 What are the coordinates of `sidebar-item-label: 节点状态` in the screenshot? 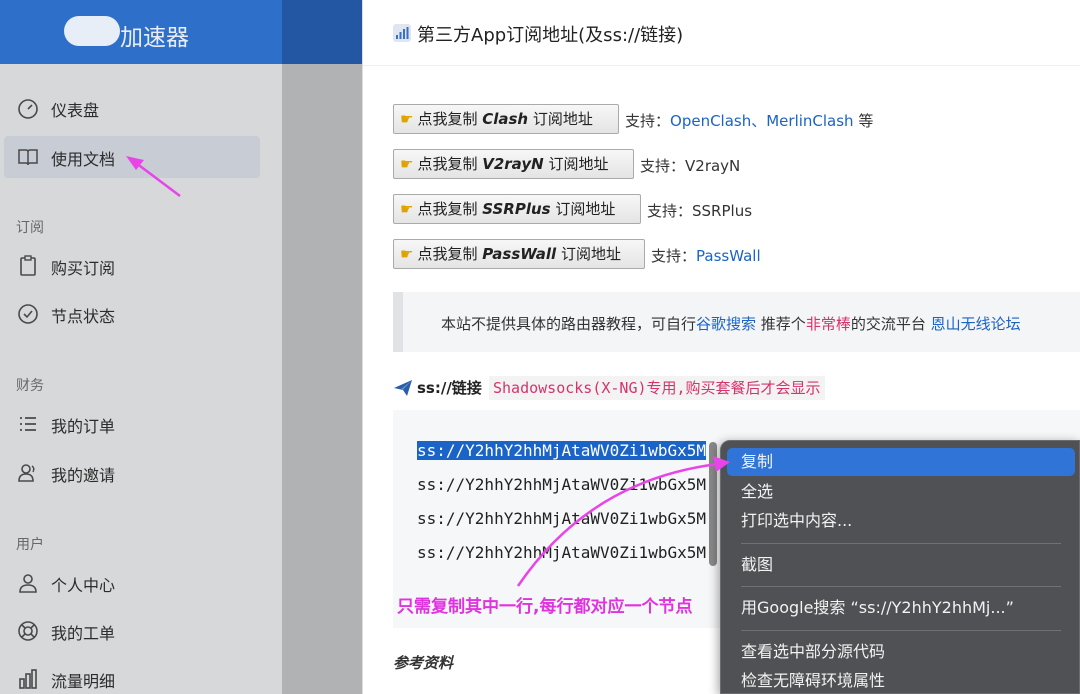 It's located at (83, 316).